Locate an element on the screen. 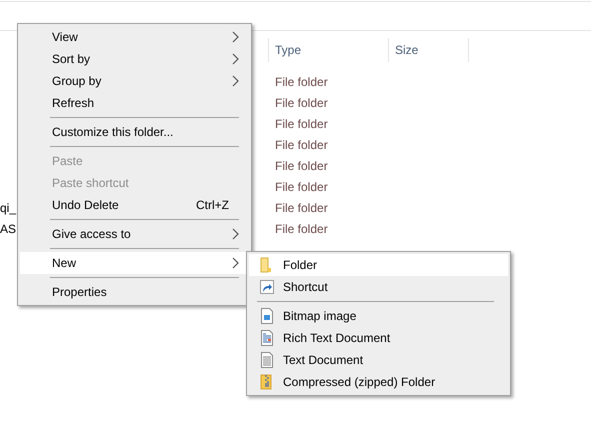 The image size is (591, 448). menu-item: Undo Delete Ctrl+Z is located at coordinates (134, 205).